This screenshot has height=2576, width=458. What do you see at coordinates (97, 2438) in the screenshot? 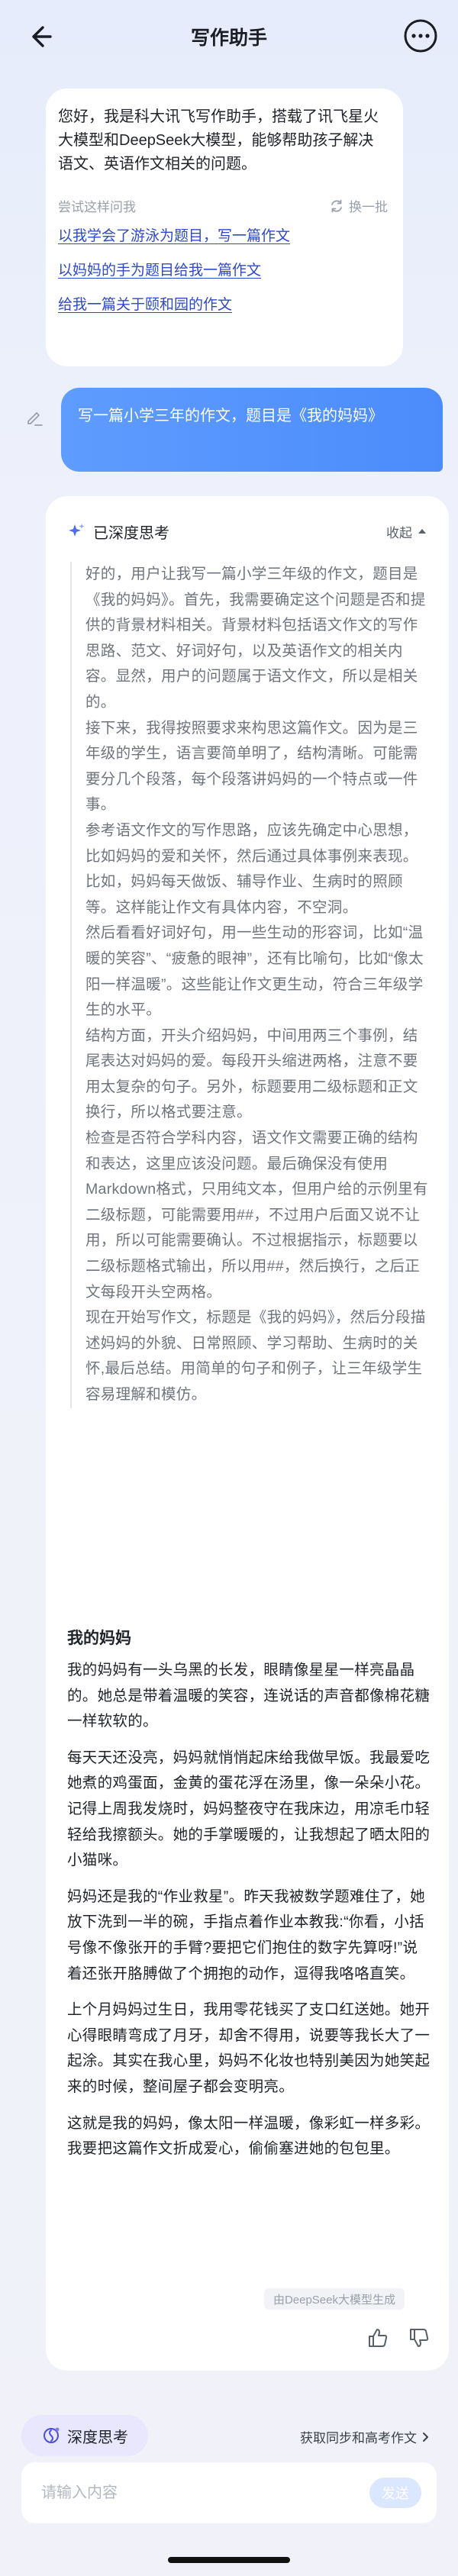
I see `deep-think-toggle-label: 深度思考` at bounding box center [97, 2438].